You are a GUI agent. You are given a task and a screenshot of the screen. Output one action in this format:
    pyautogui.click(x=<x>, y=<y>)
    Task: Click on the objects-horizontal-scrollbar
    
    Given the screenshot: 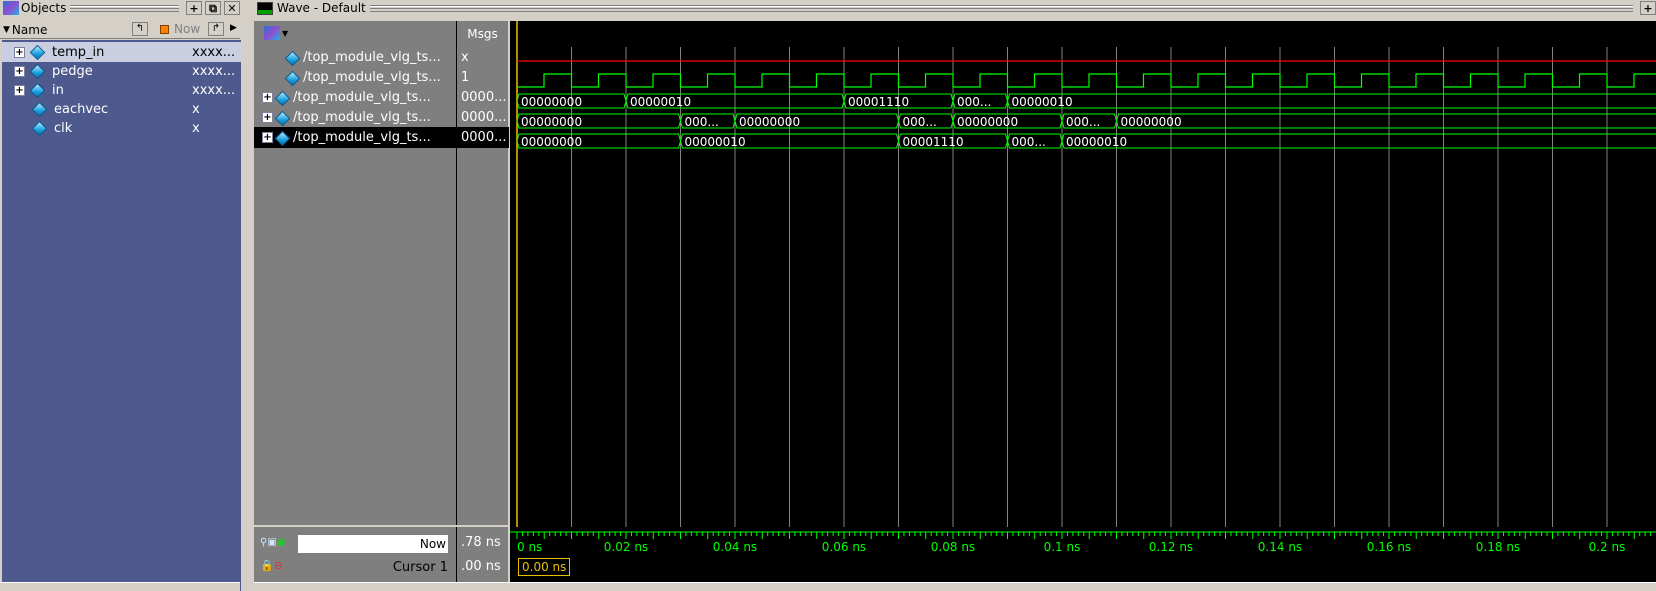 What is the action you would take?
    pyautogui.click(x=120, y=586)
    